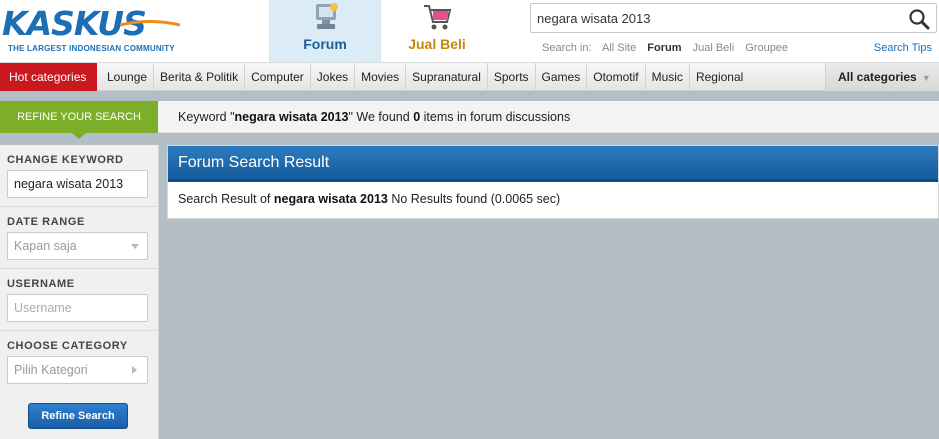 The image size is (939, 439). I want to click on all-categories-dropdown: All categories ▼, so click(882, 77).